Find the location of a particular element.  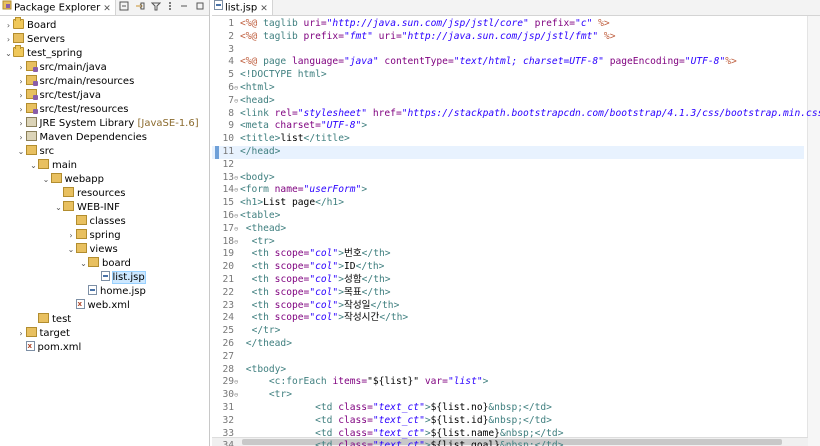

token-dir: %> is located at coordinates (601, 23).